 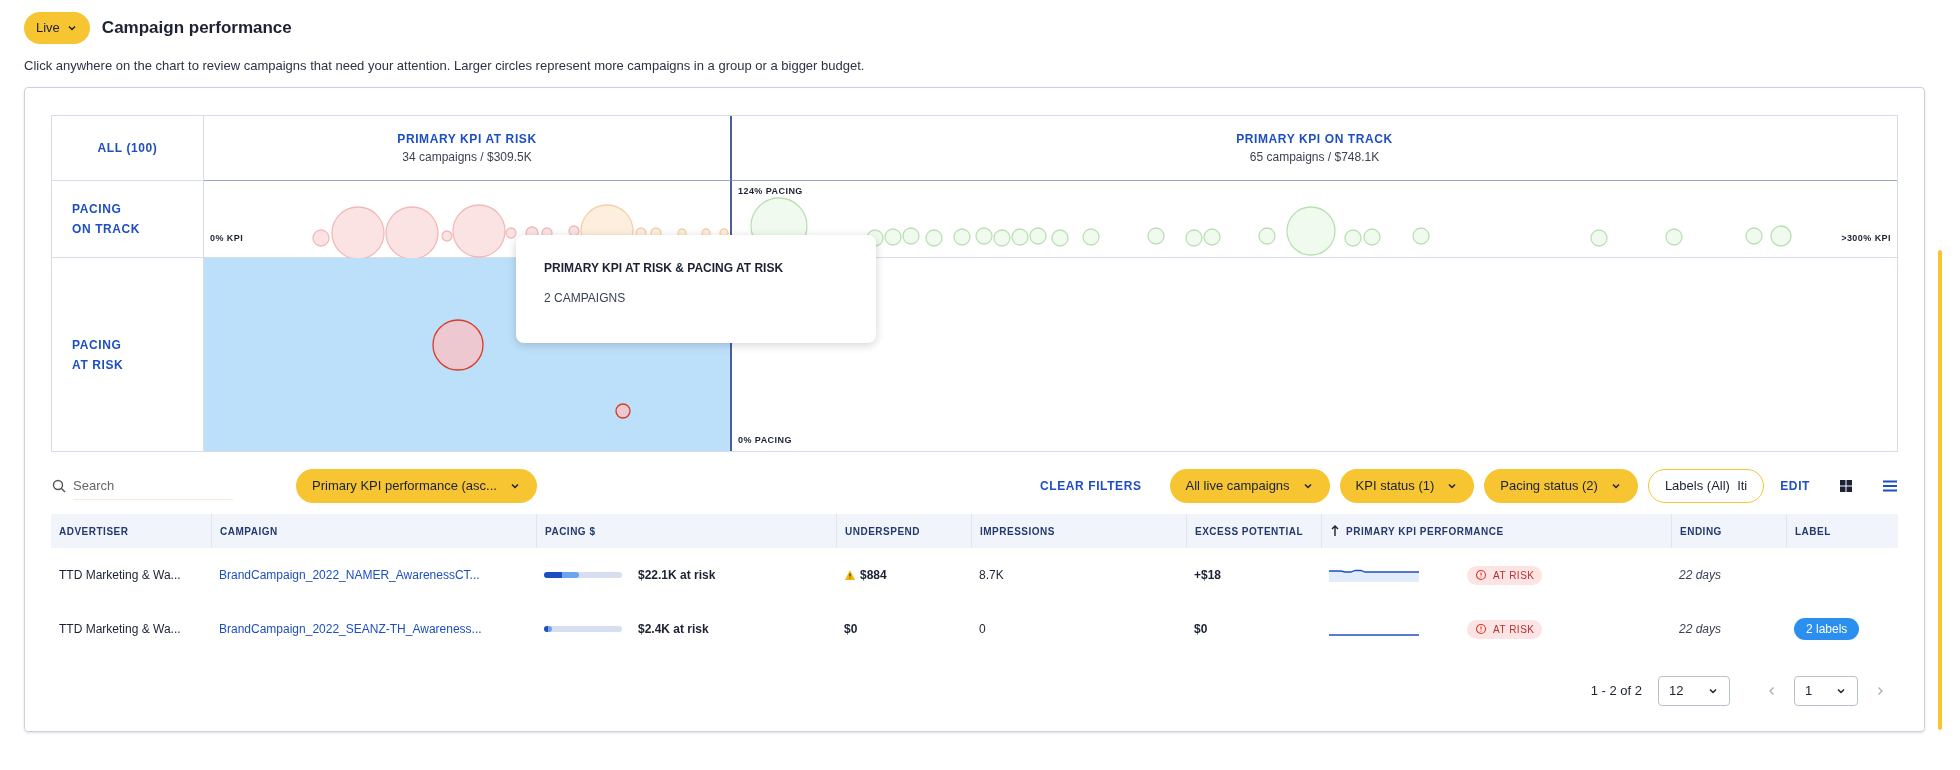 I want to click on axis-label: 0% KPI, so click(x=227, y=238).